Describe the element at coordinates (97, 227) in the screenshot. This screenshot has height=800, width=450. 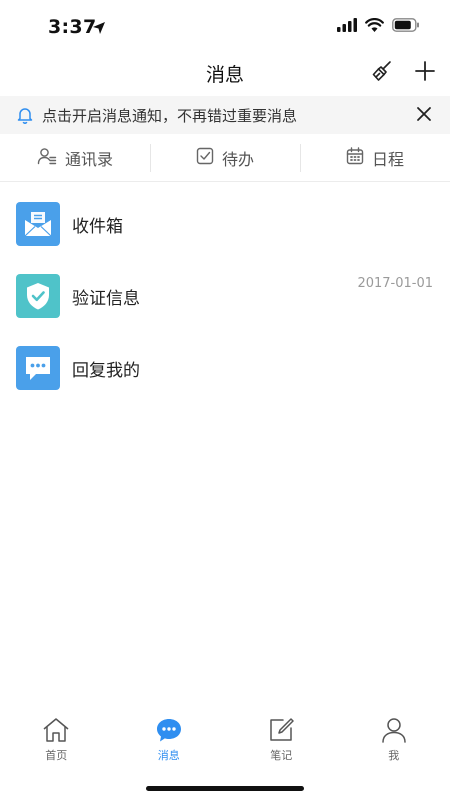
I see `list-item-title: 收件箱` at that location.